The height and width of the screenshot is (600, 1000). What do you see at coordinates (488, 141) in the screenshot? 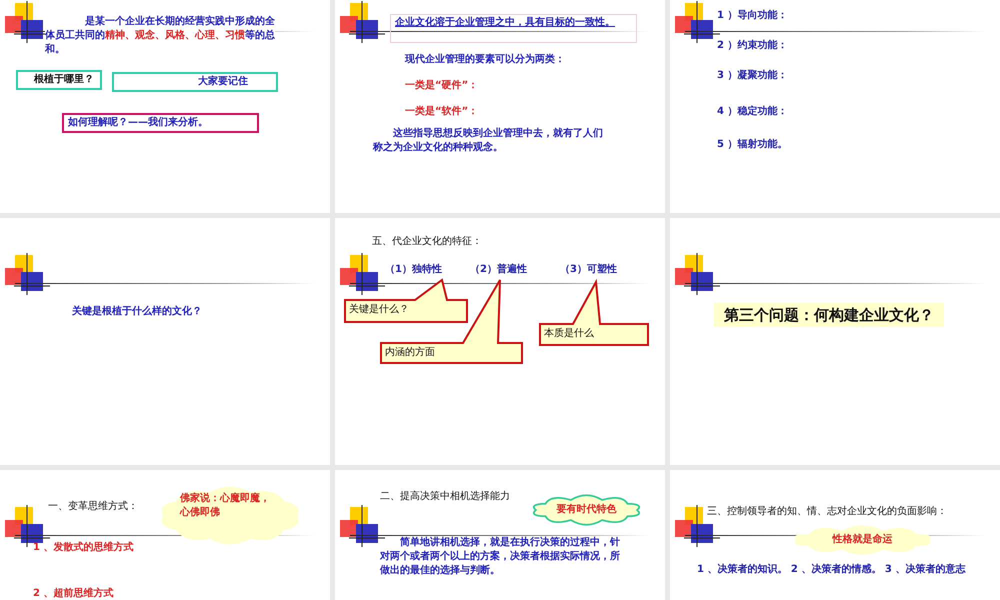
I see `slide-text: 这些指导思想反映到企业管理中去，就有了人们称之为企业文化的种种观念。` at bounding box center [488, 141].